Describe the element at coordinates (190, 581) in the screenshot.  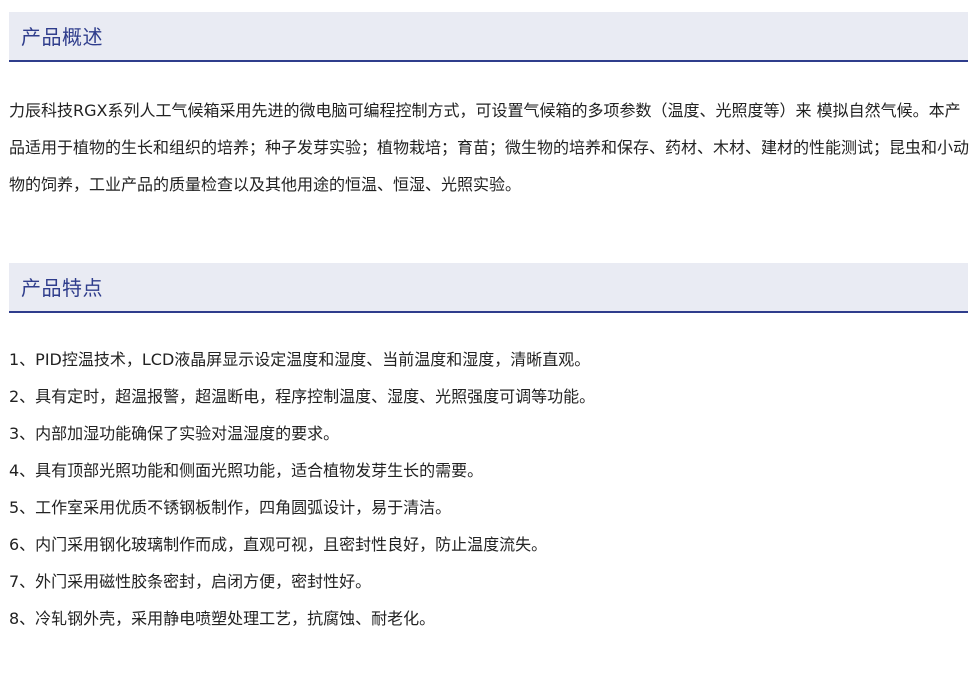
I see `feature-item-7: 7、外门采用磁性胶条密封，启闭方便，密封性好。` at that location.